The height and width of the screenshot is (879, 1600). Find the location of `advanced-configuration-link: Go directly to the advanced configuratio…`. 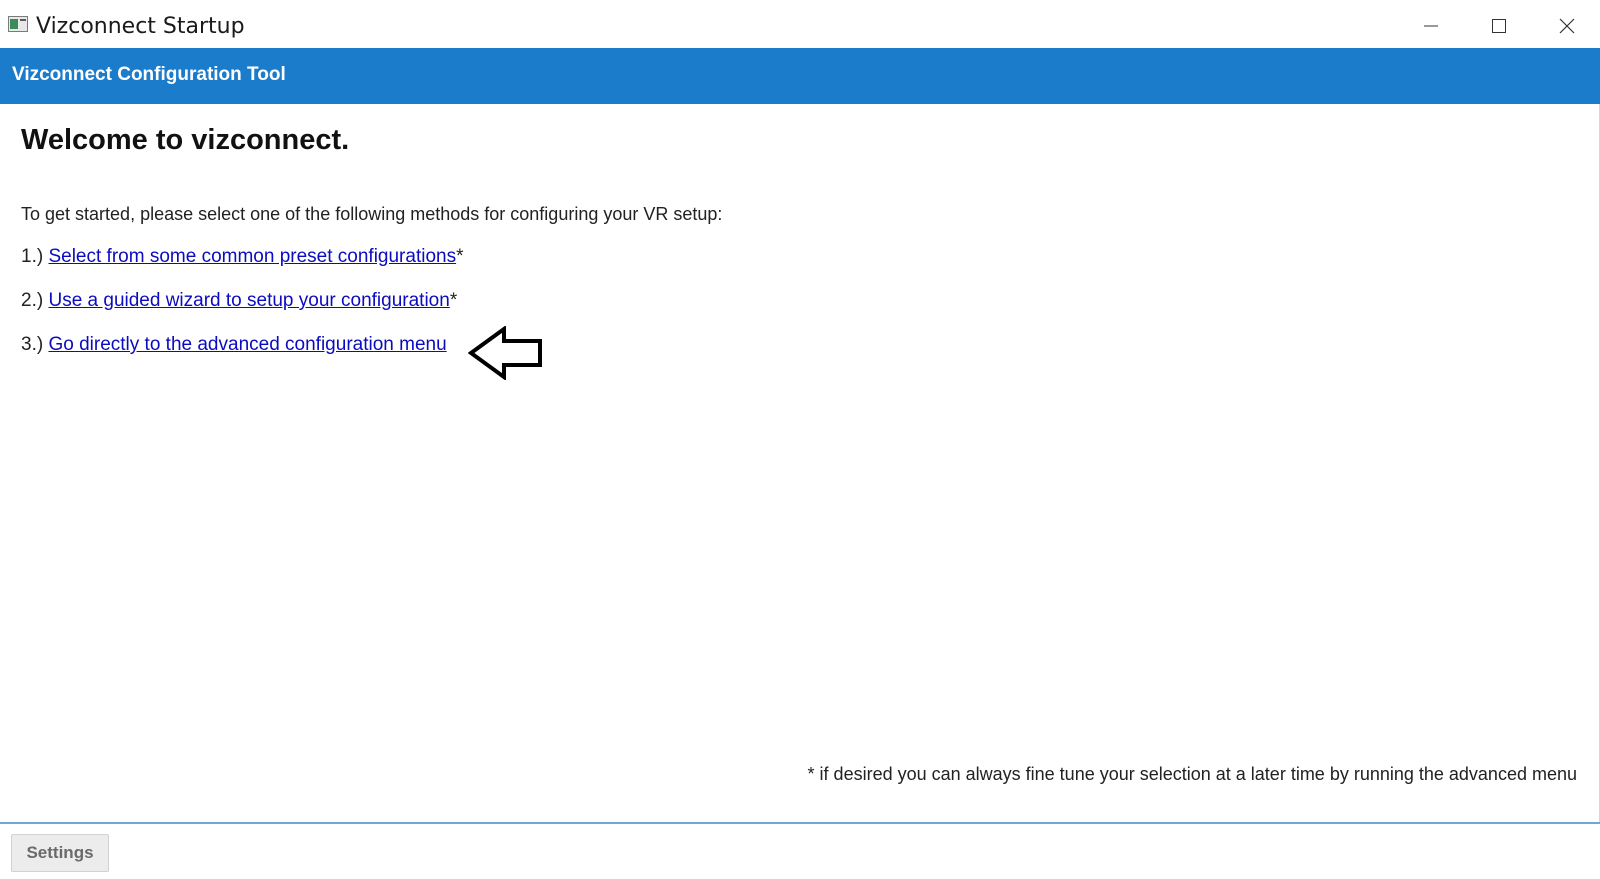

advanced-configuration-link: Go directly to the advanced configuratio… is located at coordinates (247, 344).